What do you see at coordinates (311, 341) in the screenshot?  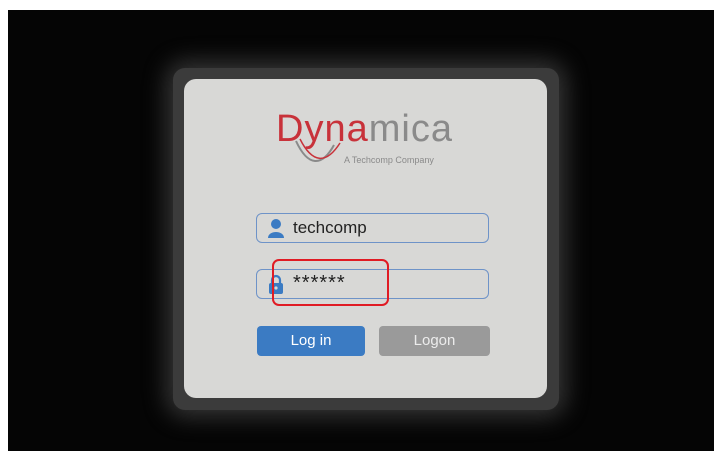 I see `login-button: Log in` at bounding box center [311, 341].